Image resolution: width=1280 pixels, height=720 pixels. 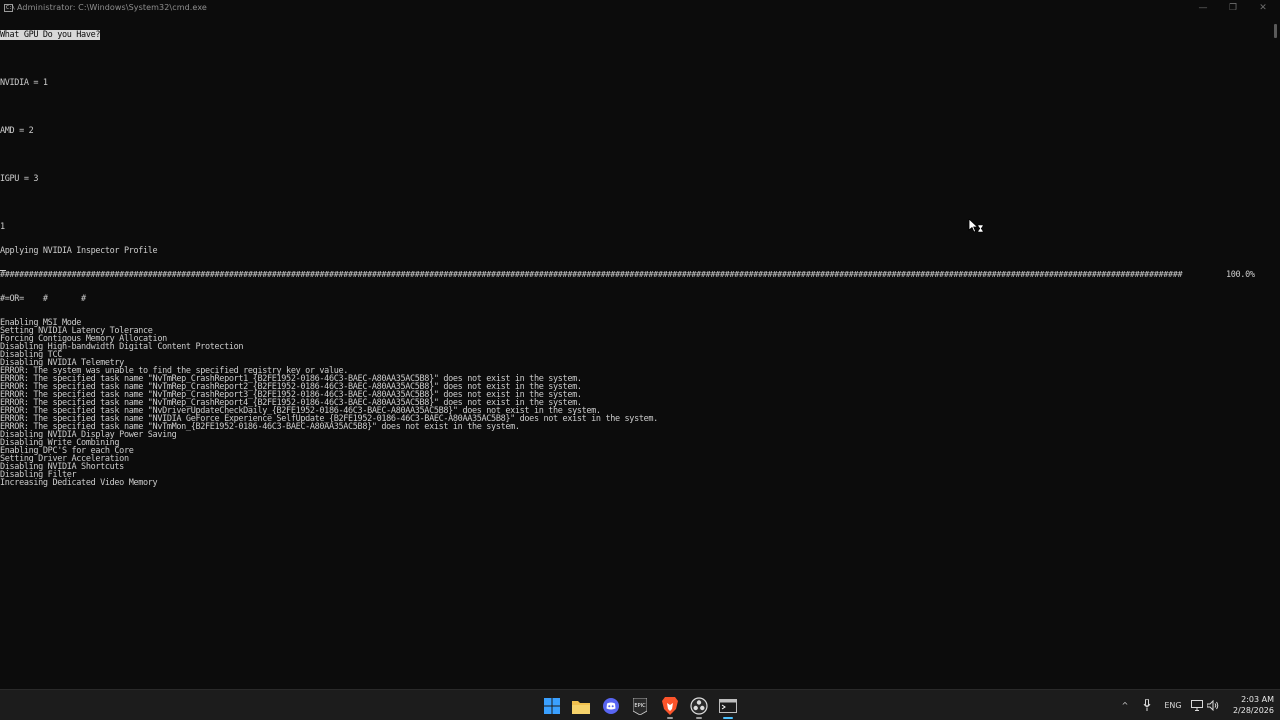 What do you see at coordinates (1173, 705) in the screenshot?
I see `language-indicator: ENG` at bounding box center [1173, 705].